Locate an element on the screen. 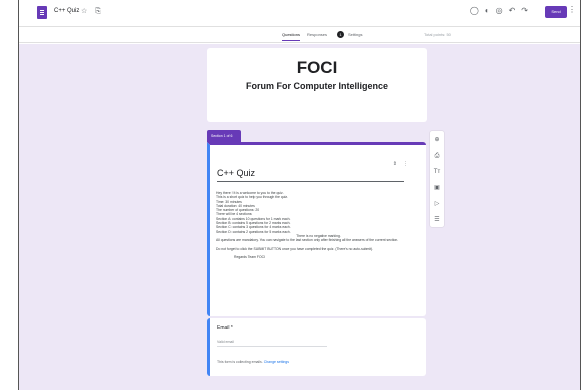 The width and height of the screenshot is (587, 390). doc-title: C++ Quiz is located at coordinates (66, 11).